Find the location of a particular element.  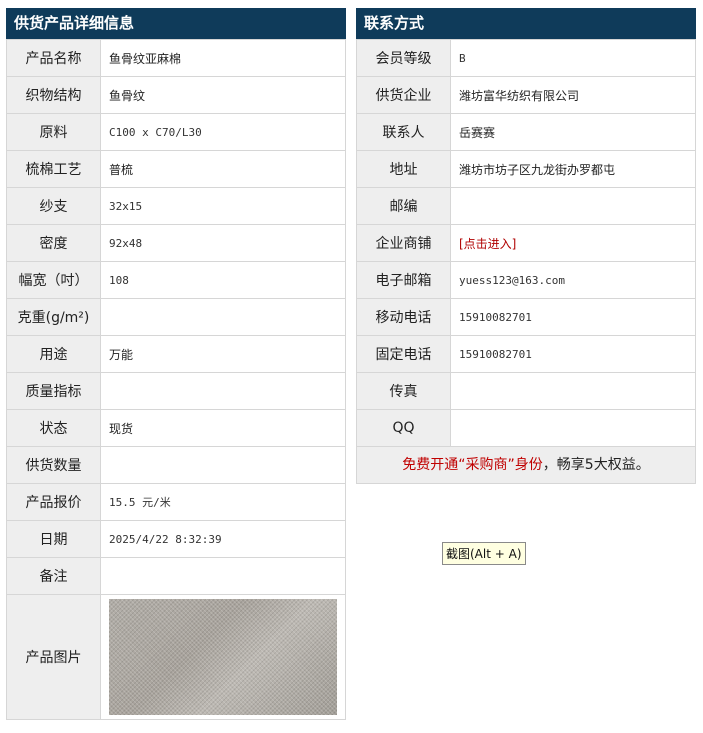

row-label: 克重(g/m²) is located at coordinates (53, 317).